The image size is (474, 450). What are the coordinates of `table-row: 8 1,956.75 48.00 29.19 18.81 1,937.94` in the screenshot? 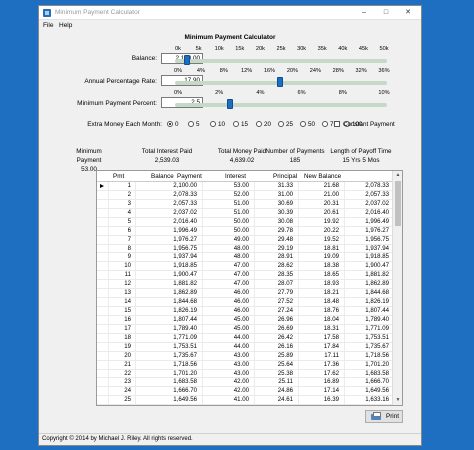 It's located at (245, 249).